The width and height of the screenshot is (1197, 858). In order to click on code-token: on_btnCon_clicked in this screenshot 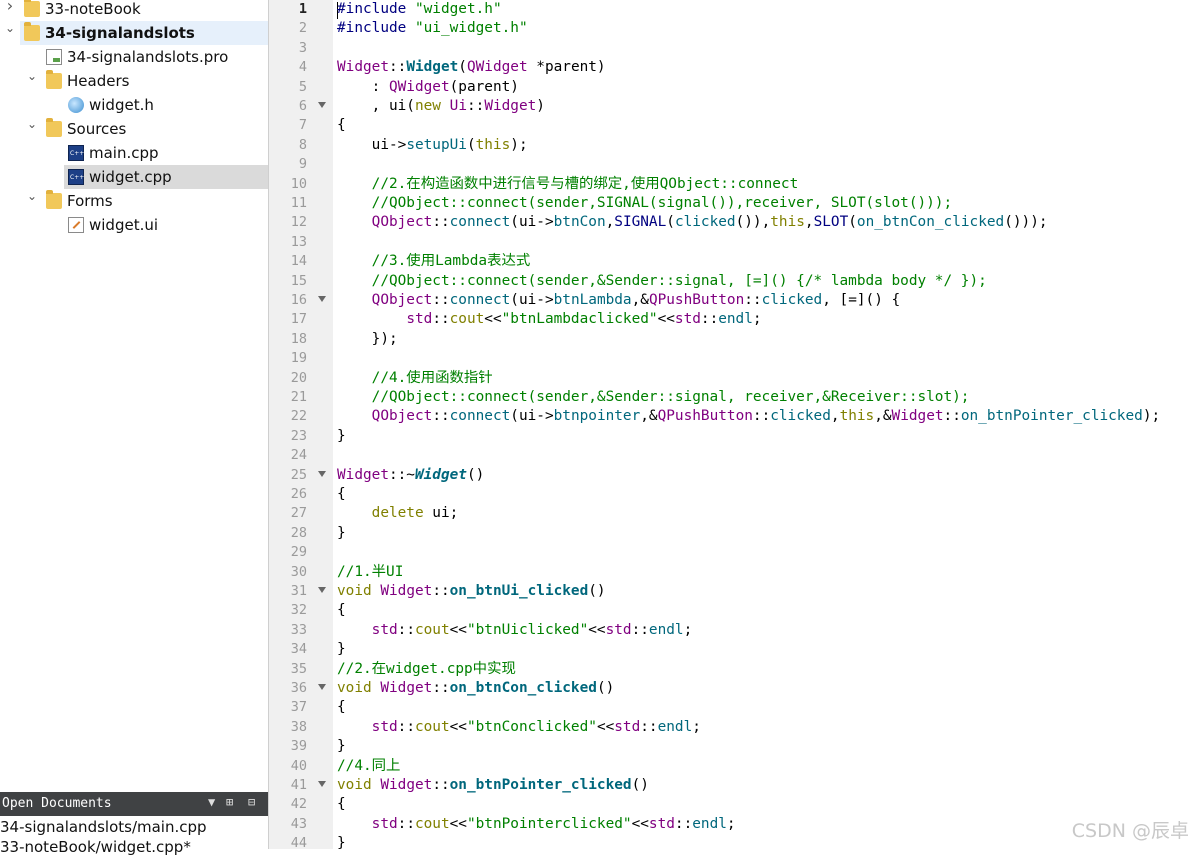, I will do `click(930, 222)`.